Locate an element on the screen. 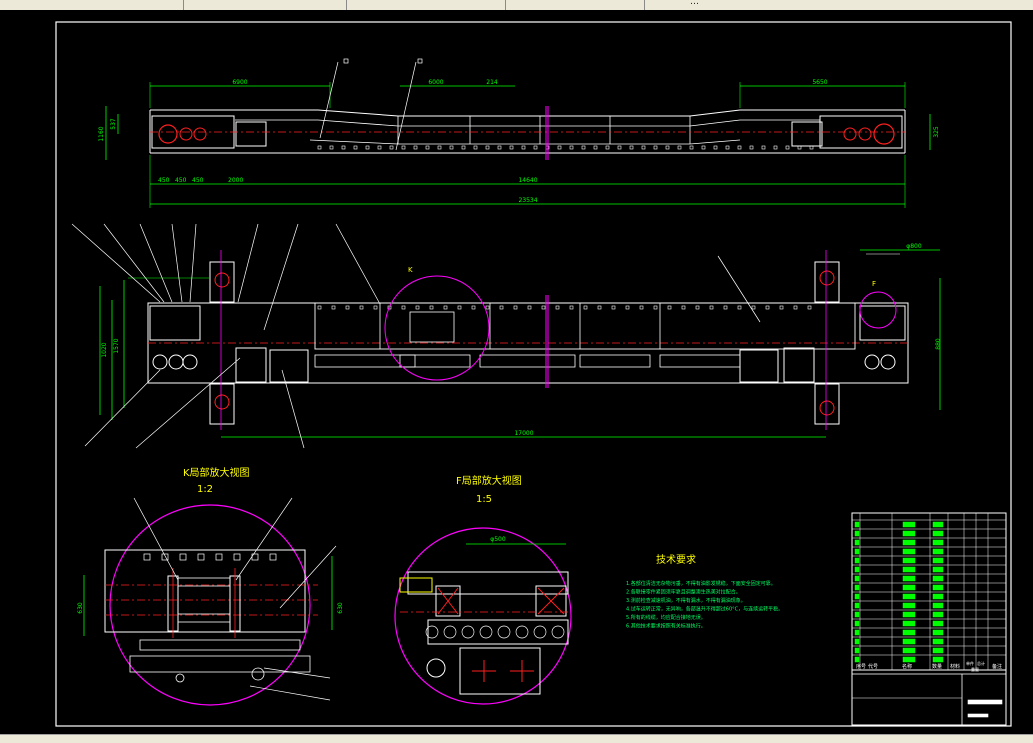 The width and height of the screenshot is (1033, 743). dim-label-left-h1: 1160 is located at coordinates (101, 133).